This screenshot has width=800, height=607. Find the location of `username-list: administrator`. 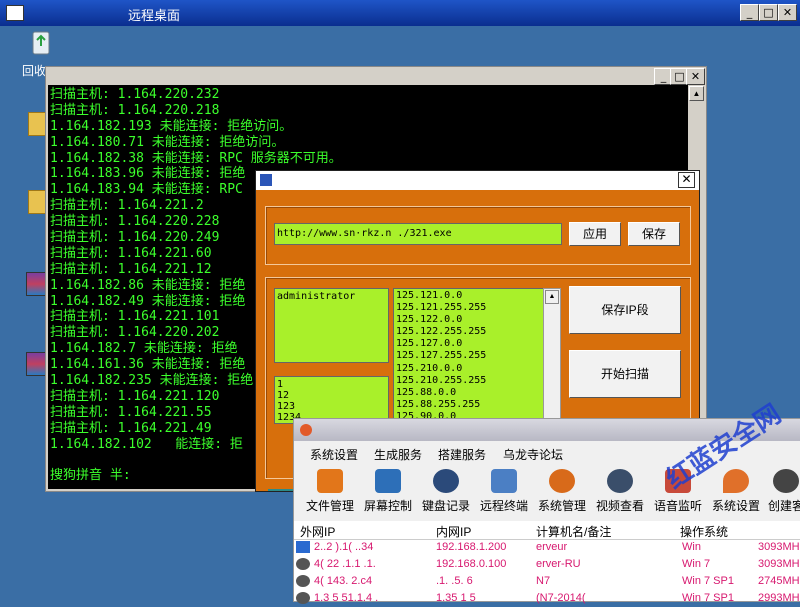

username-list: administrator is located at coordinates (331, 325).